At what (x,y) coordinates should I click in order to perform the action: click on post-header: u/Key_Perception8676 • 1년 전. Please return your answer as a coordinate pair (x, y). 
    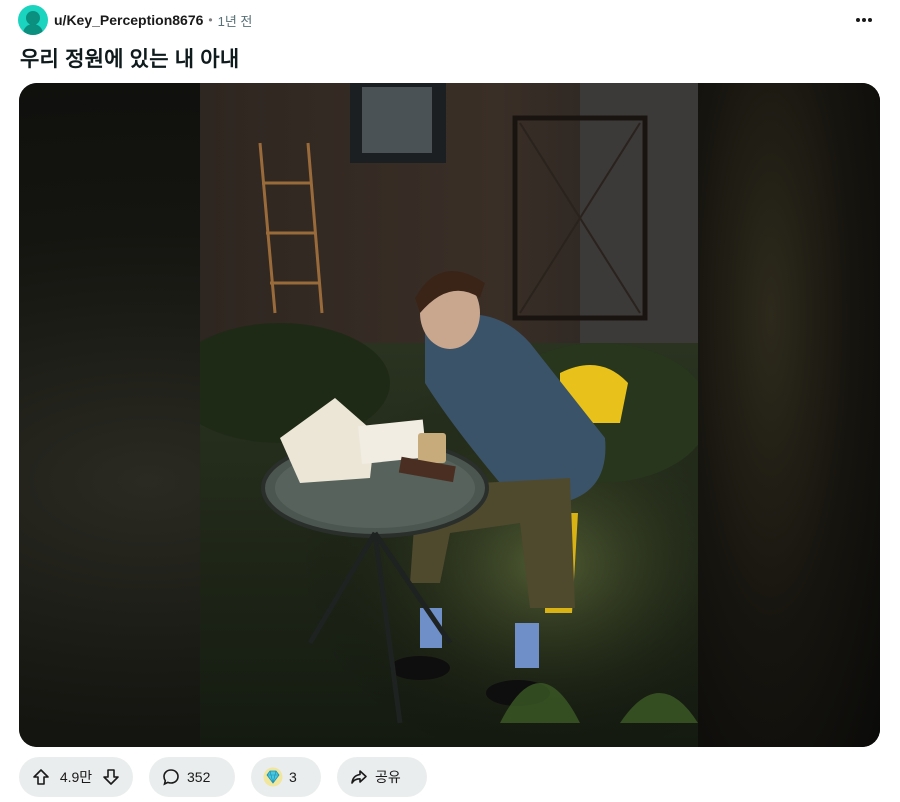
    Looking at the image, I should click on (135, 20).